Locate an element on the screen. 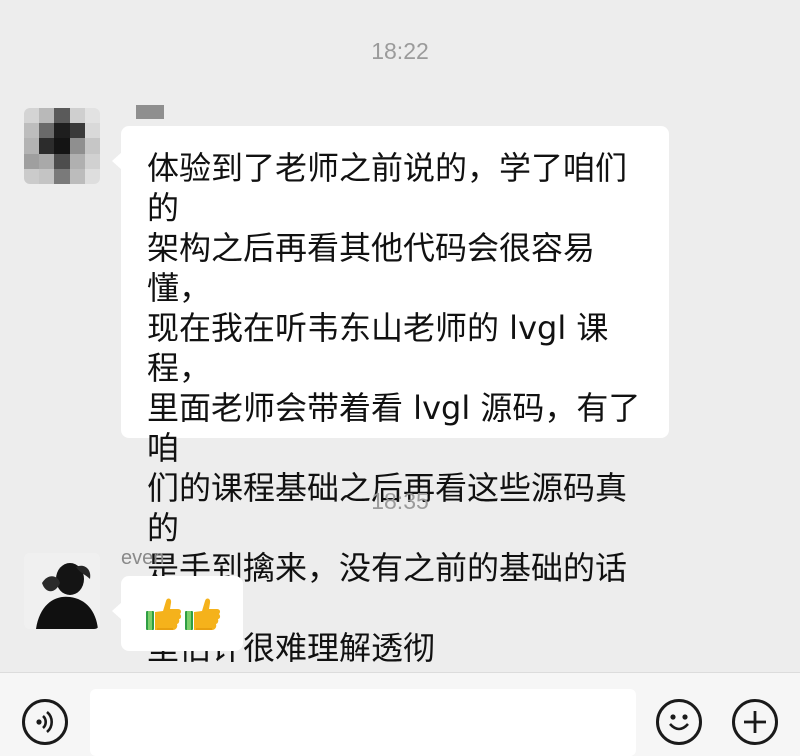 The width and height of the screenshot is (800, 756). emoji-message is located at coordinates (184, 616).